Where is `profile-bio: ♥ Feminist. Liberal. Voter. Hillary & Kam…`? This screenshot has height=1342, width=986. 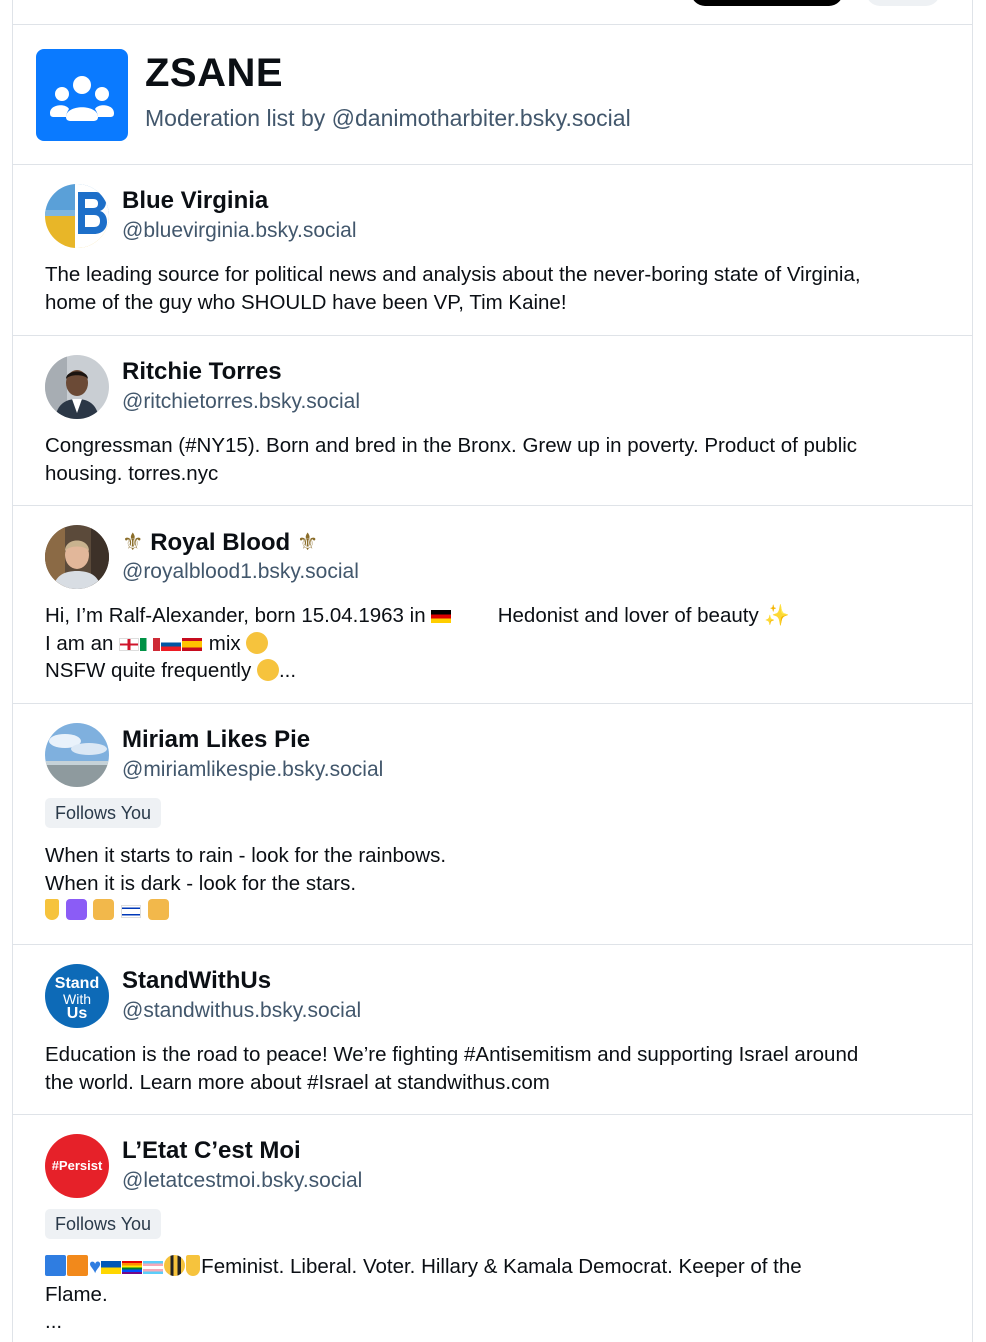 profile-bio: ♥ Feminist. Liberal. Voter. Hillary & Kam… is located at coordinates (495, 1294).